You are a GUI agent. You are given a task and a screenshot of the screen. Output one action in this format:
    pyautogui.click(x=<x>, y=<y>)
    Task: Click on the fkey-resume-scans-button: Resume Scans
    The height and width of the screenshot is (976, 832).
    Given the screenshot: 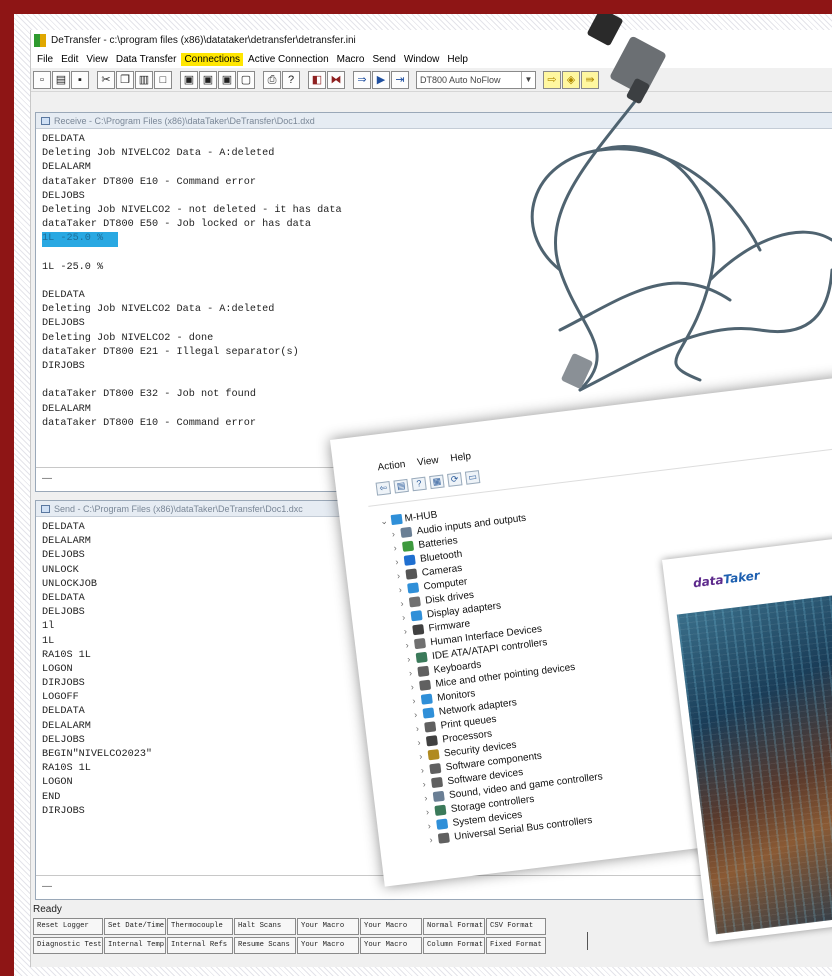 What is the action you would take?
    pyautogui.click(x=265, y=945)
    